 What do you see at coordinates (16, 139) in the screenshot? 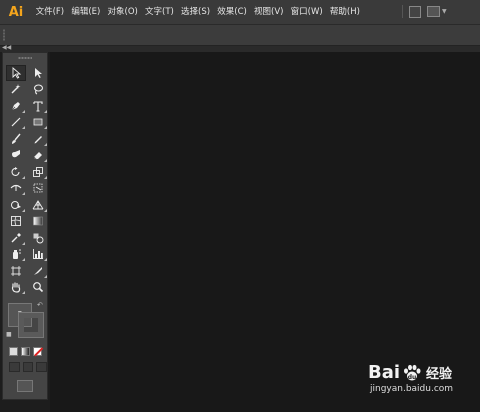
I see `paintbrush-tool-icon` at bounding box center [16, 139].